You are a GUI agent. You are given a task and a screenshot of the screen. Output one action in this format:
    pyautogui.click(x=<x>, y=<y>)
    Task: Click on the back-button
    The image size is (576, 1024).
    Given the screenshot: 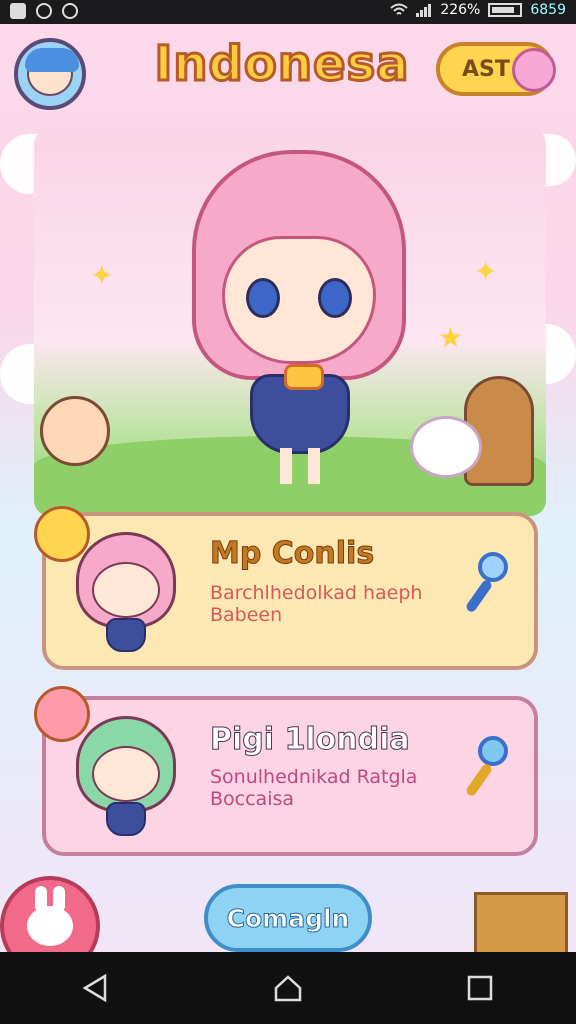 What is the action you would take?
    pyautogui.click(x=96, y=988)
    